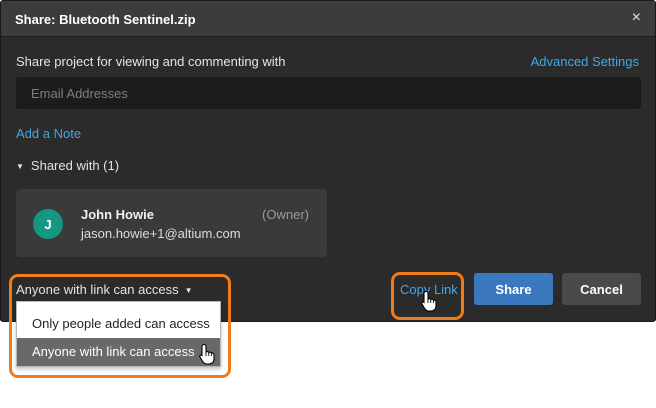 The height and width of the screenshot is (408, 656). I want to click on shared-with-label: Shared with (1), so click(75, 165).